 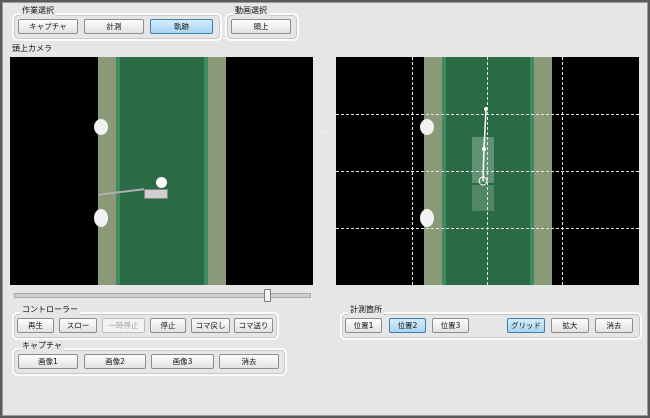 I want to click on golf-ball, so click(x=161, y=182).